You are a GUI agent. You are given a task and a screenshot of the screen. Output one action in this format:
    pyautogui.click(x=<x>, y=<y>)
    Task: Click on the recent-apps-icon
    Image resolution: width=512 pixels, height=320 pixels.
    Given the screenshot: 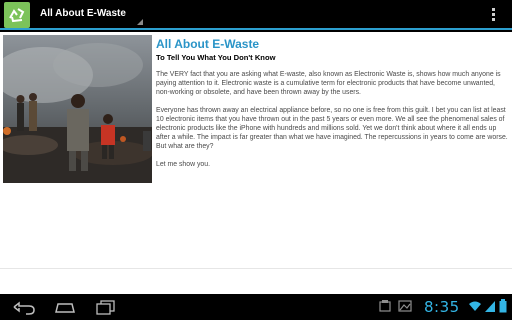 What is the action you would take?
    pyautogui.click(x=106, y=307)
    